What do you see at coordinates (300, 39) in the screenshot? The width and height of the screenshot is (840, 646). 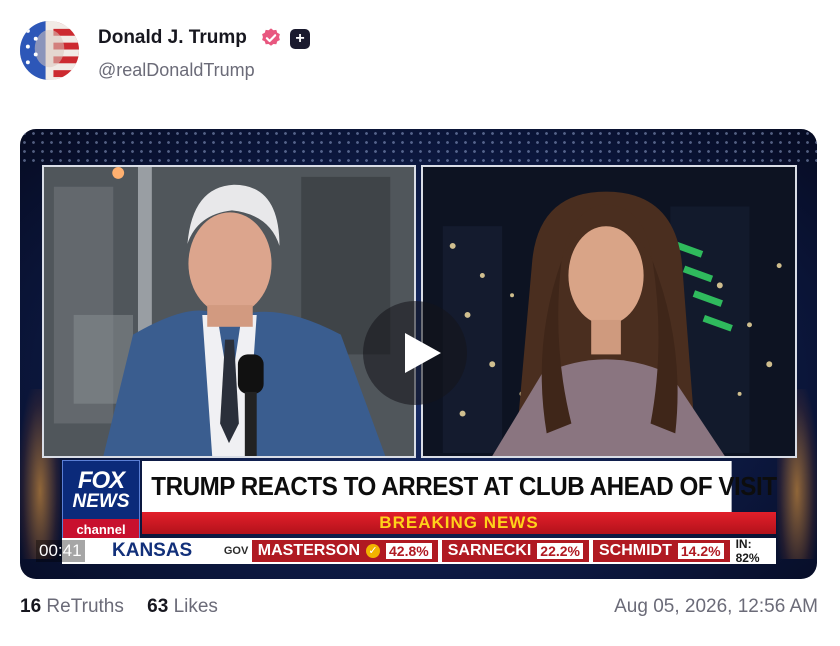 I see `plus-icon: +` at bounding box center [300, 39].